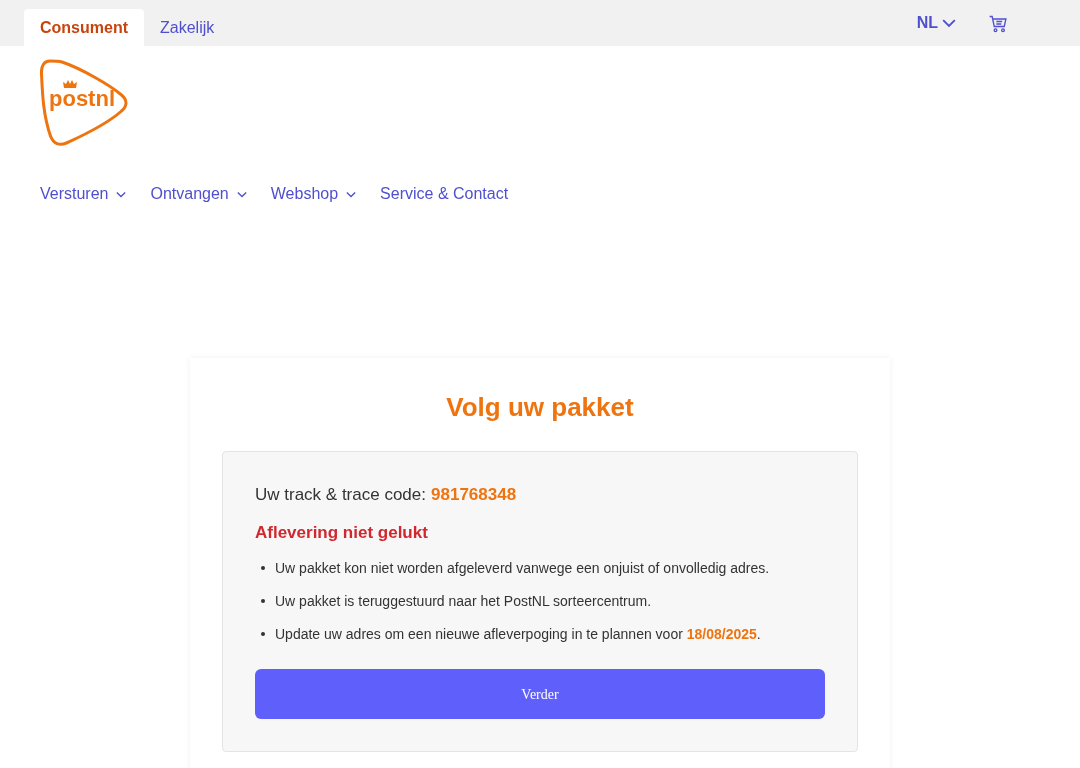 This screenshot has width=1080, height=768. Describe the element at coordinates (998, 24) in the screenshot. I see `shopping-cart-icon` at that location.